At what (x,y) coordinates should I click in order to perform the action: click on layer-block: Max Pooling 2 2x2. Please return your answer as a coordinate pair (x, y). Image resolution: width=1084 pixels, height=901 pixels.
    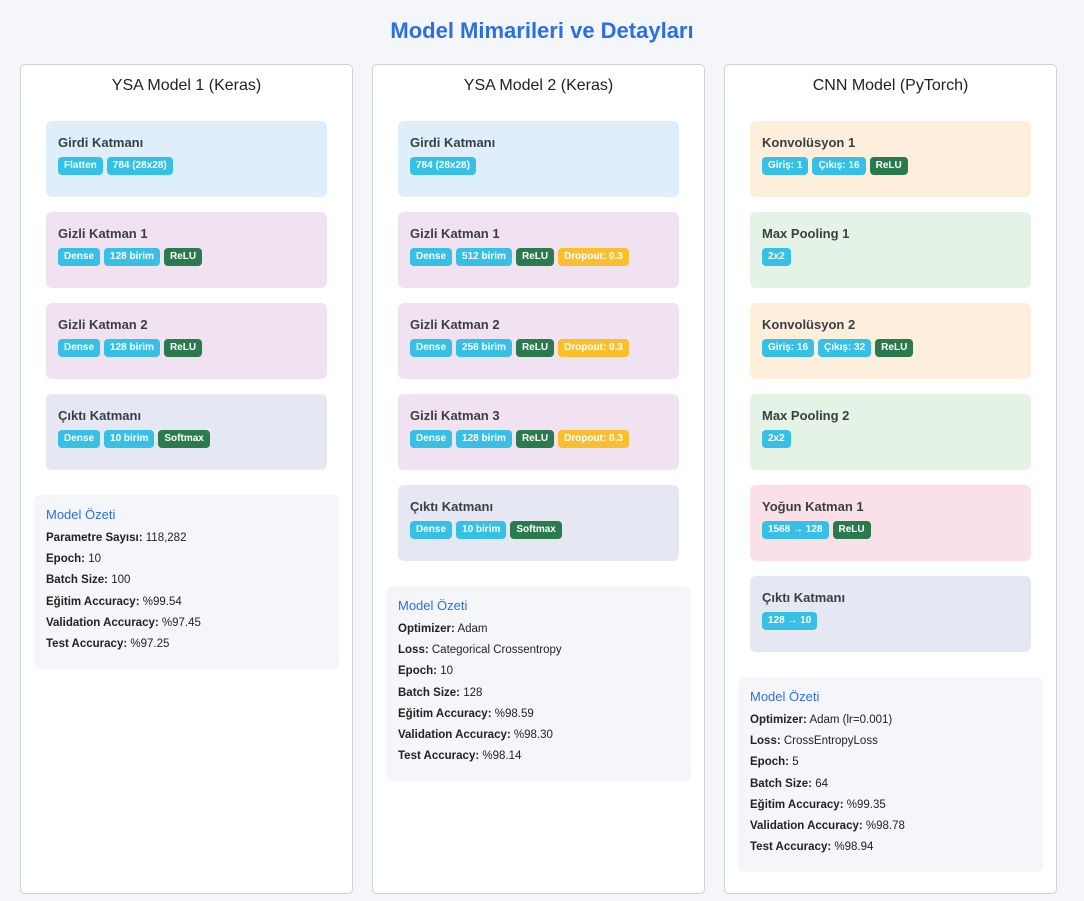
    Looking at the image, I should click on (890, 432).